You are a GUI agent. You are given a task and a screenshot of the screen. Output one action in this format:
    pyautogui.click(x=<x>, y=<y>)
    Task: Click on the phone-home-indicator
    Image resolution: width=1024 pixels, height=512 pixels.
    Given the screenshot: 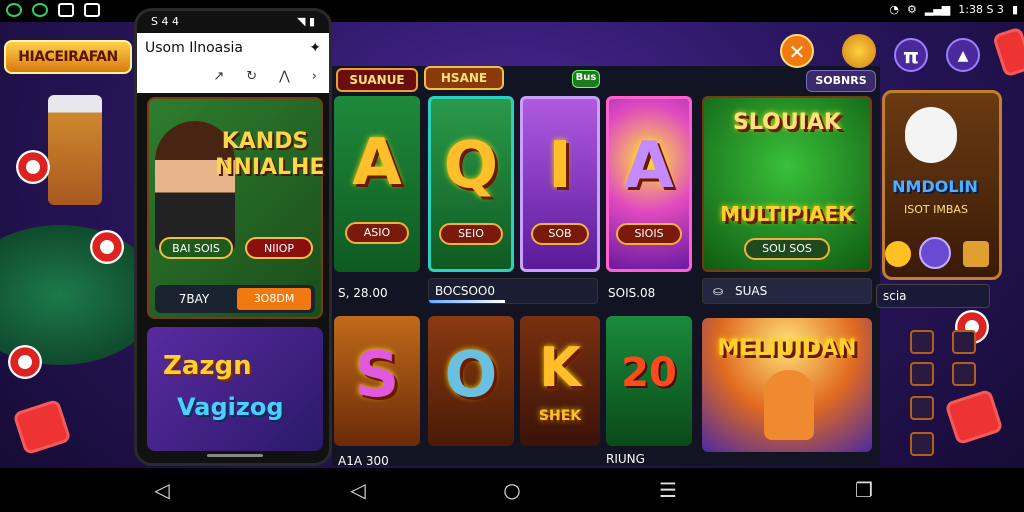 What is the action you would take?
    pyautogui.click(x=235, y=455)
    